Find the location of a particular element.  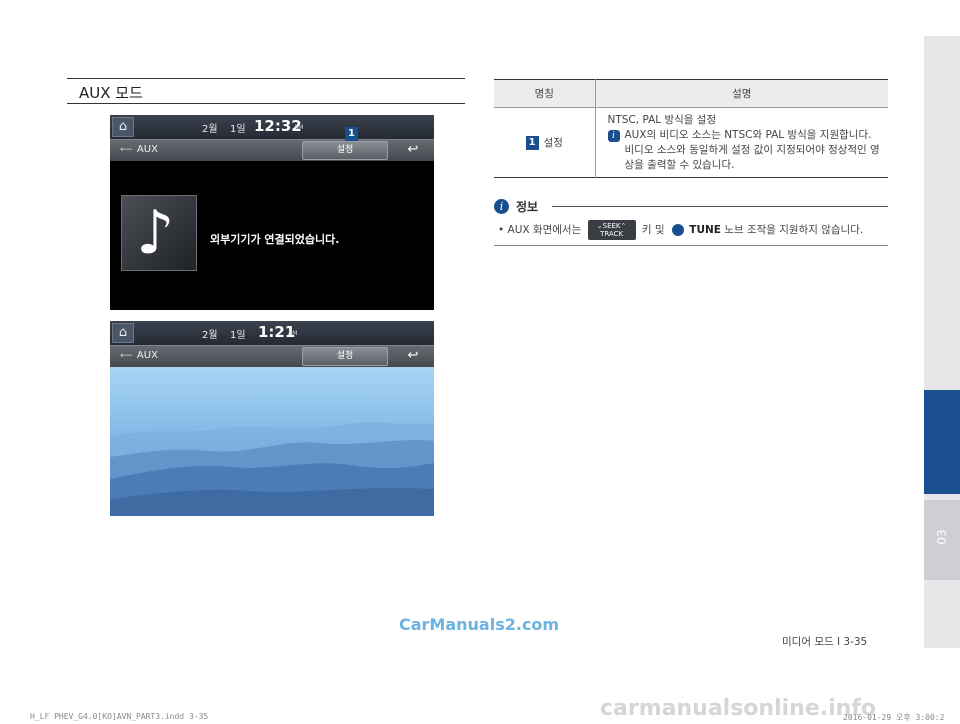

info-label: 정보 is located at coordinates (527, 207).